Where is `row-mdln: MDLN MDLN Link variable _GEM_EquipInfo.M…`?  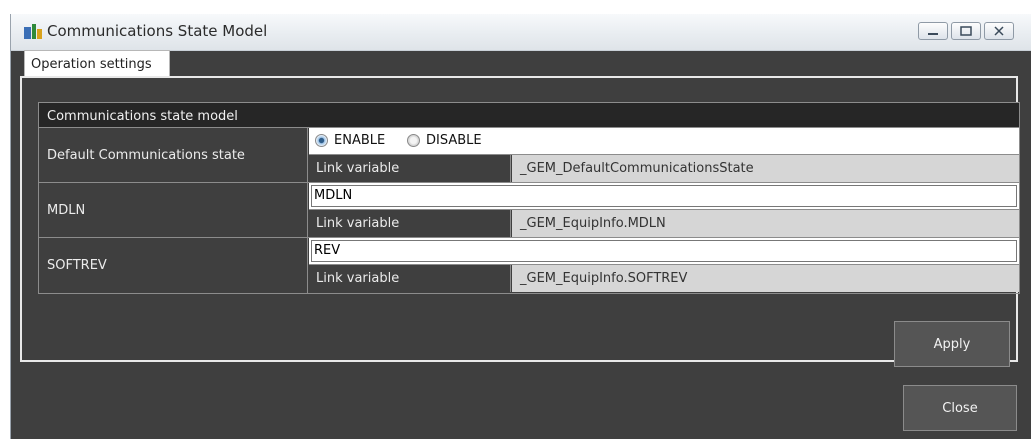 row-mdln: MDLN MDLN Link variable _GEM_EquipInfo.M… is located at coordinates (529, 210).